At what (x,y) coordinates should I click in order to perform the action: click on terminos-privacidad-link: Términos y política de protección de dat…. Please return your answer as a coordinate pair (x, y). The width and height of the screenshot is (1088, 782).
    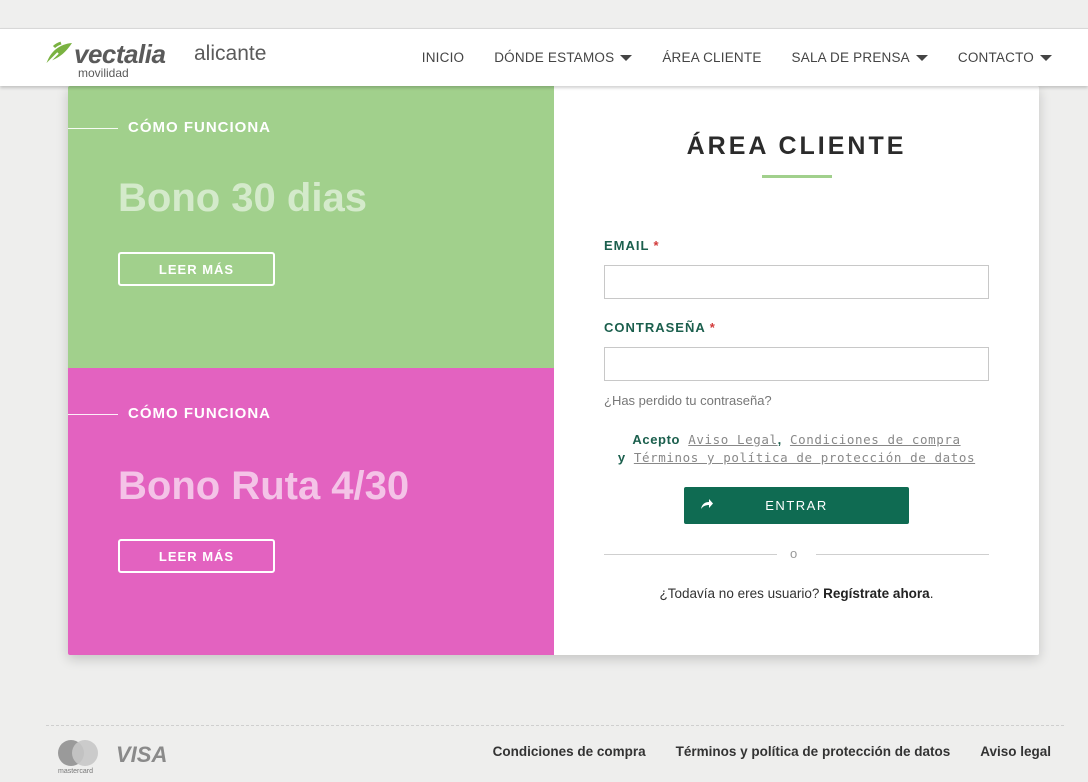
    Looking at the image, I should click on (804, 457).